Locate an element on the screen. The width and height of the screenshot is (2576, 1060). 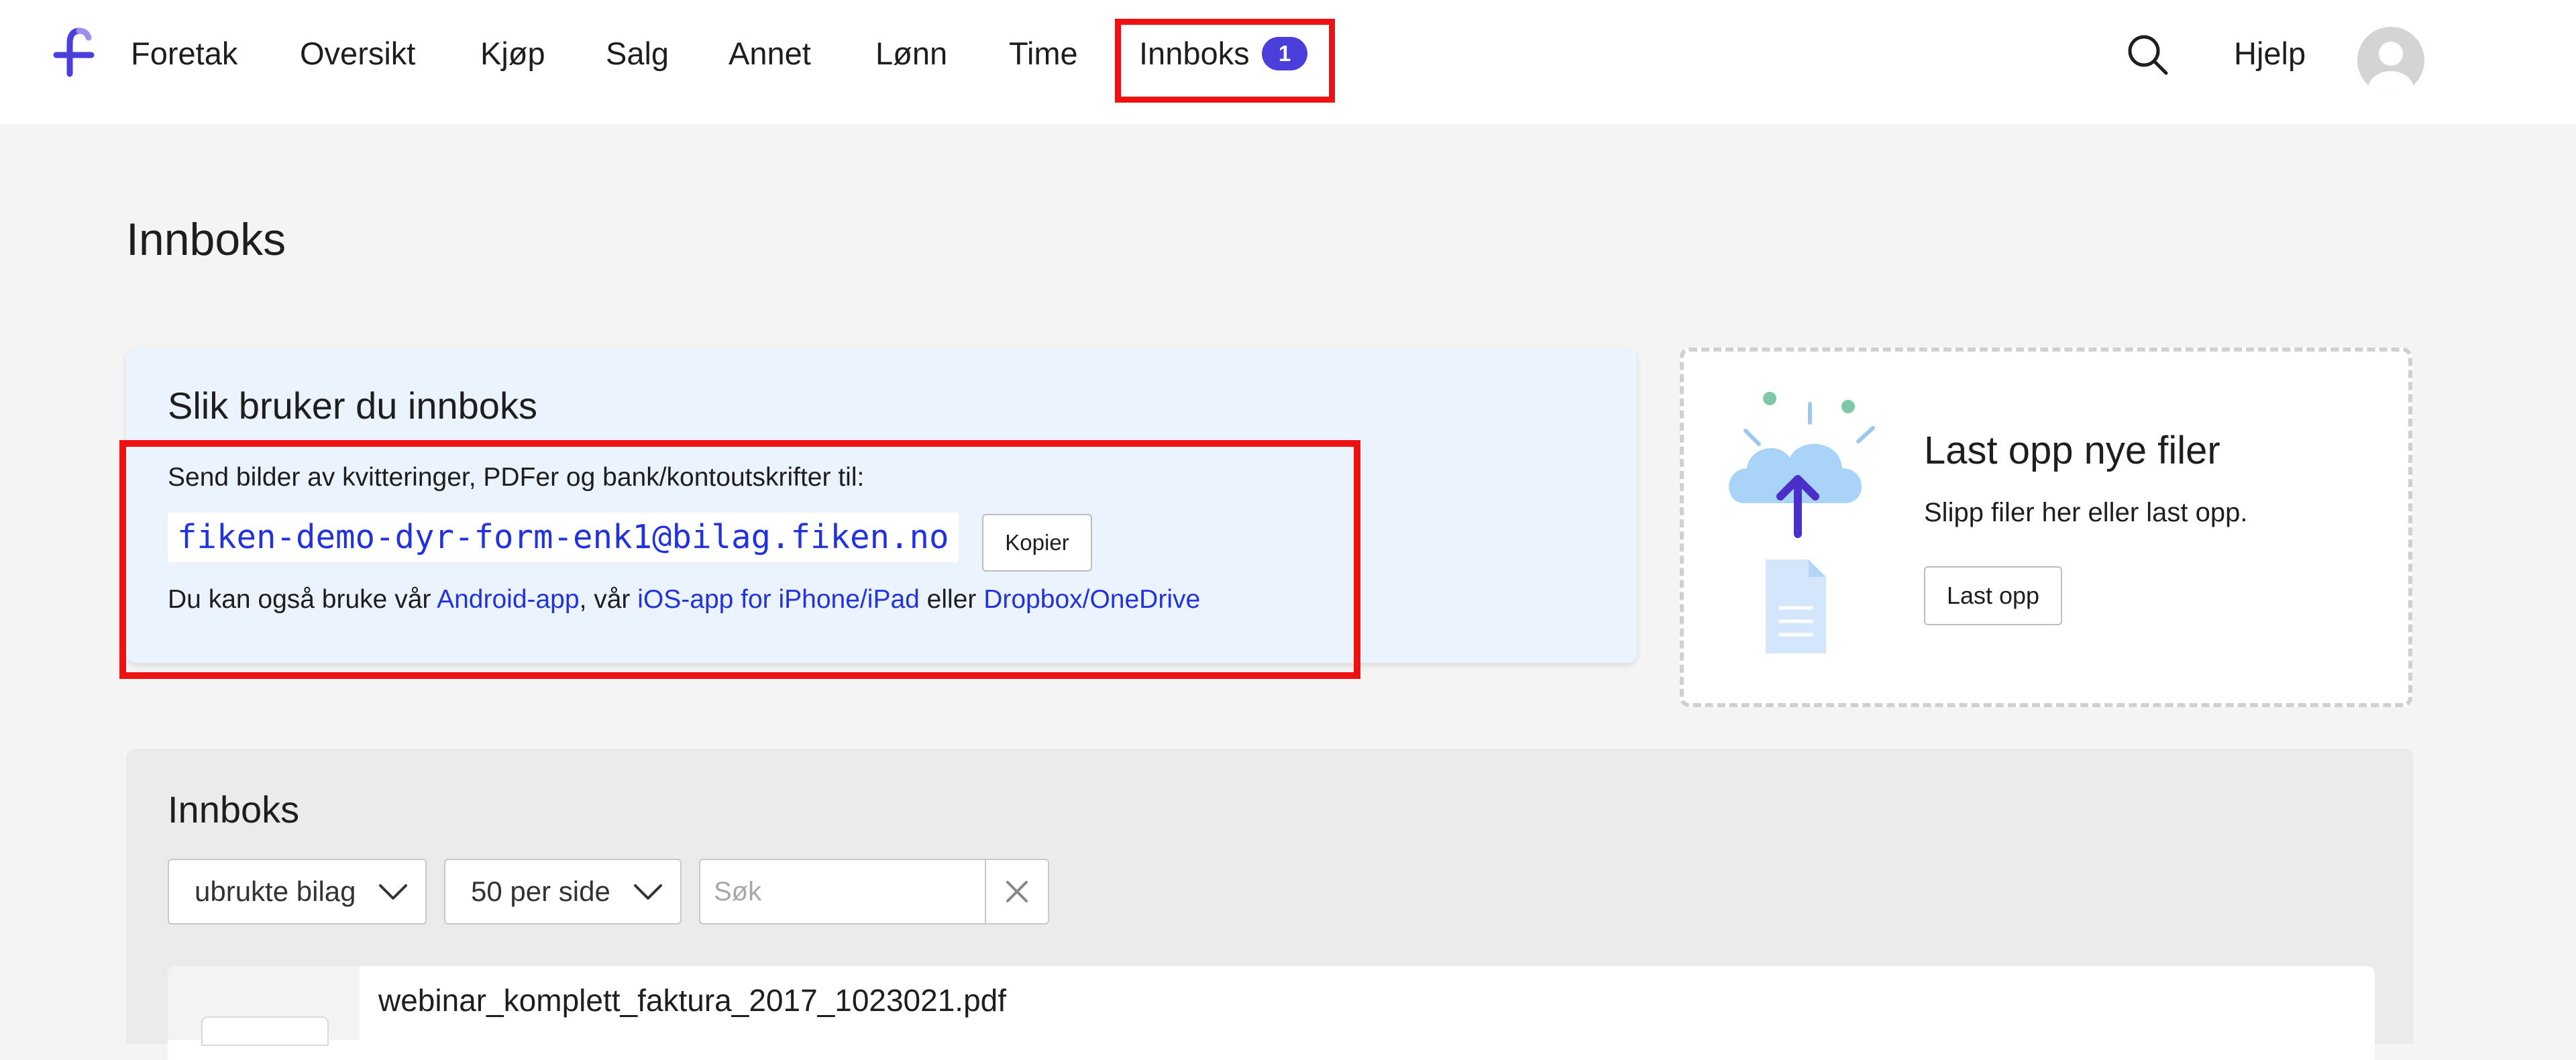
status-filter-value: ubrukte bilag is located at coordinates (275, 891).